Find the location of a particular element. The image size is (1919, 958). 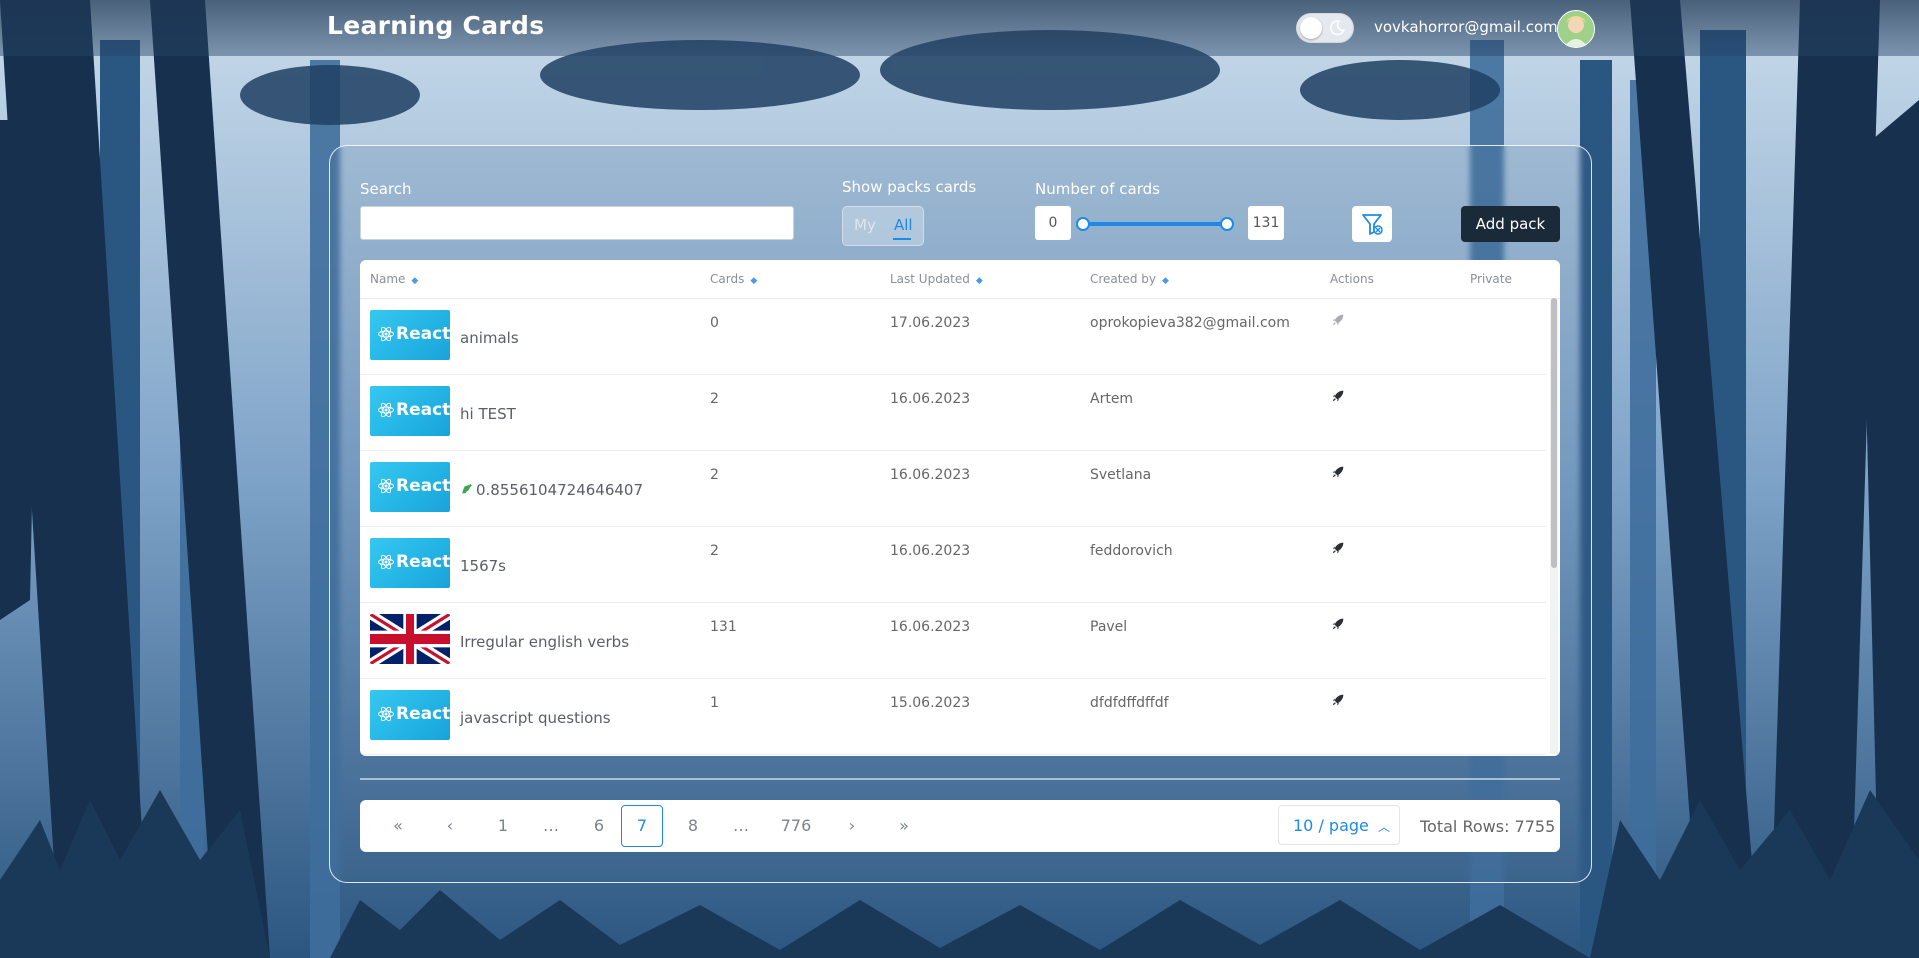

my-packs-button: My is located at coordinates (865, 225).